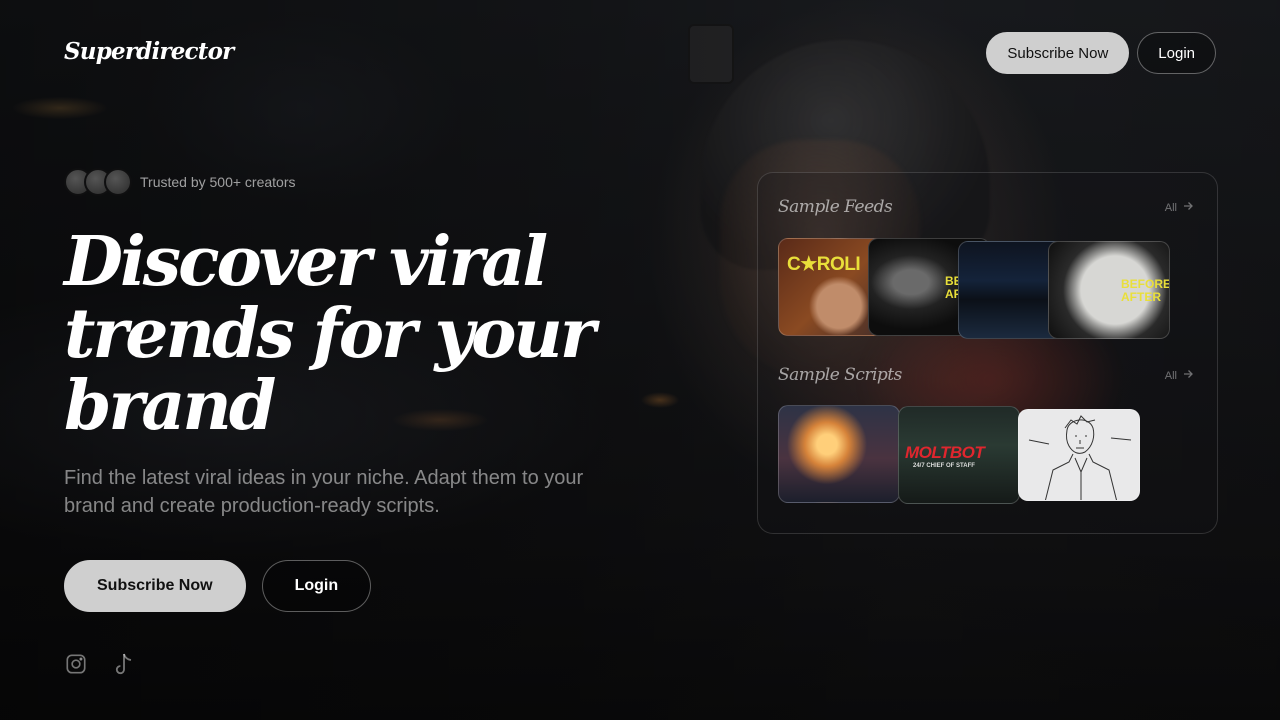 Image resolution: width=1280 pixels, height=720 pixels. I want to click on header-subscribe-button: Subscribe Now, so click(1058, 53).